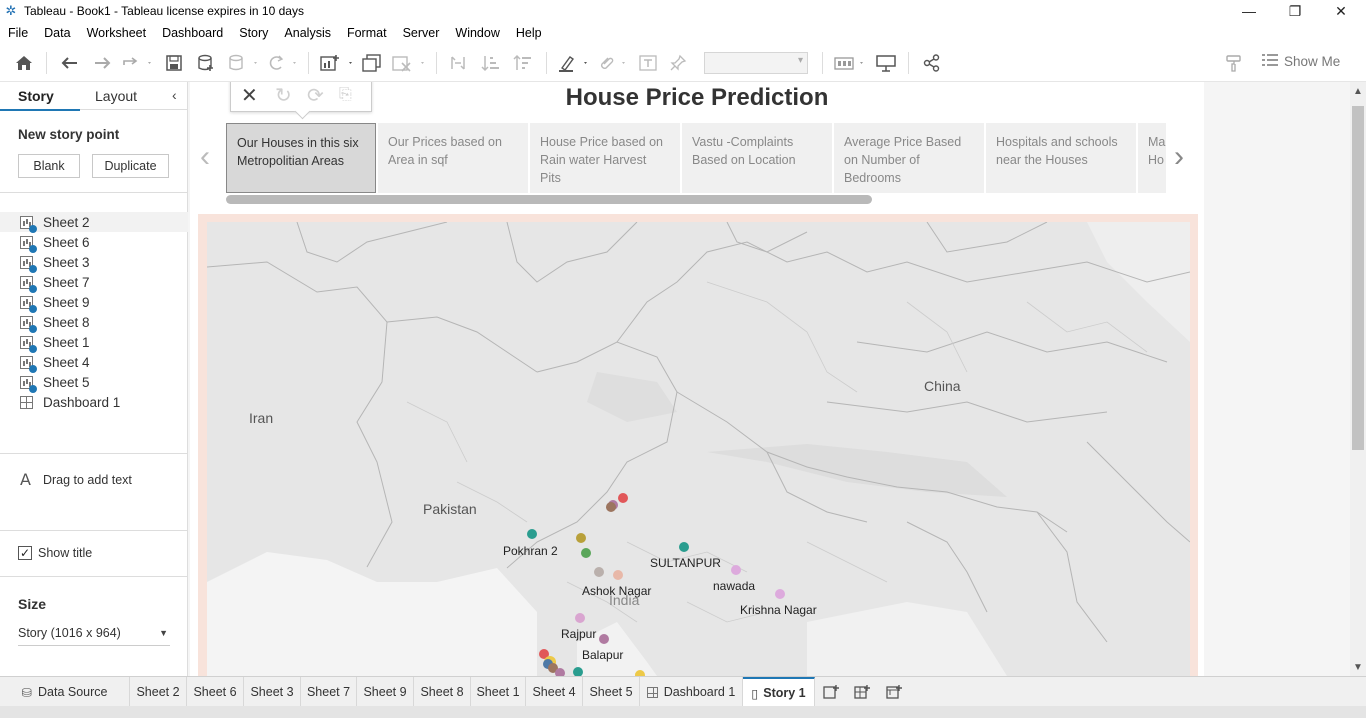 The image size is (1366, 718). I want to click on story-point-card: Ma Ho, so click(1152, 158).